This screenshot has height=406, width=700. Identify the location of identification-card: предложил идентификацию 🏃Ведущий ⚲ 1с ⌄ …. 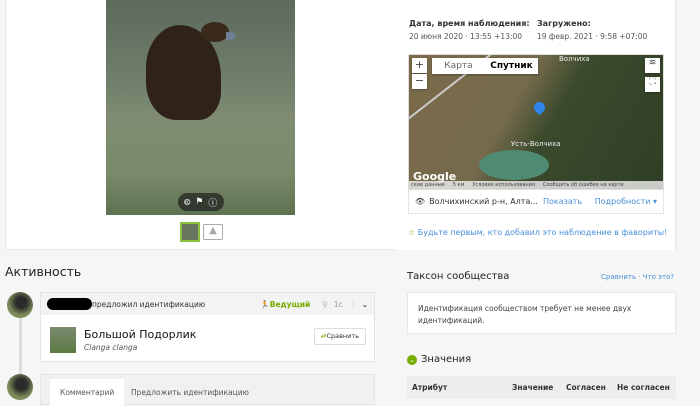
(207, 327).